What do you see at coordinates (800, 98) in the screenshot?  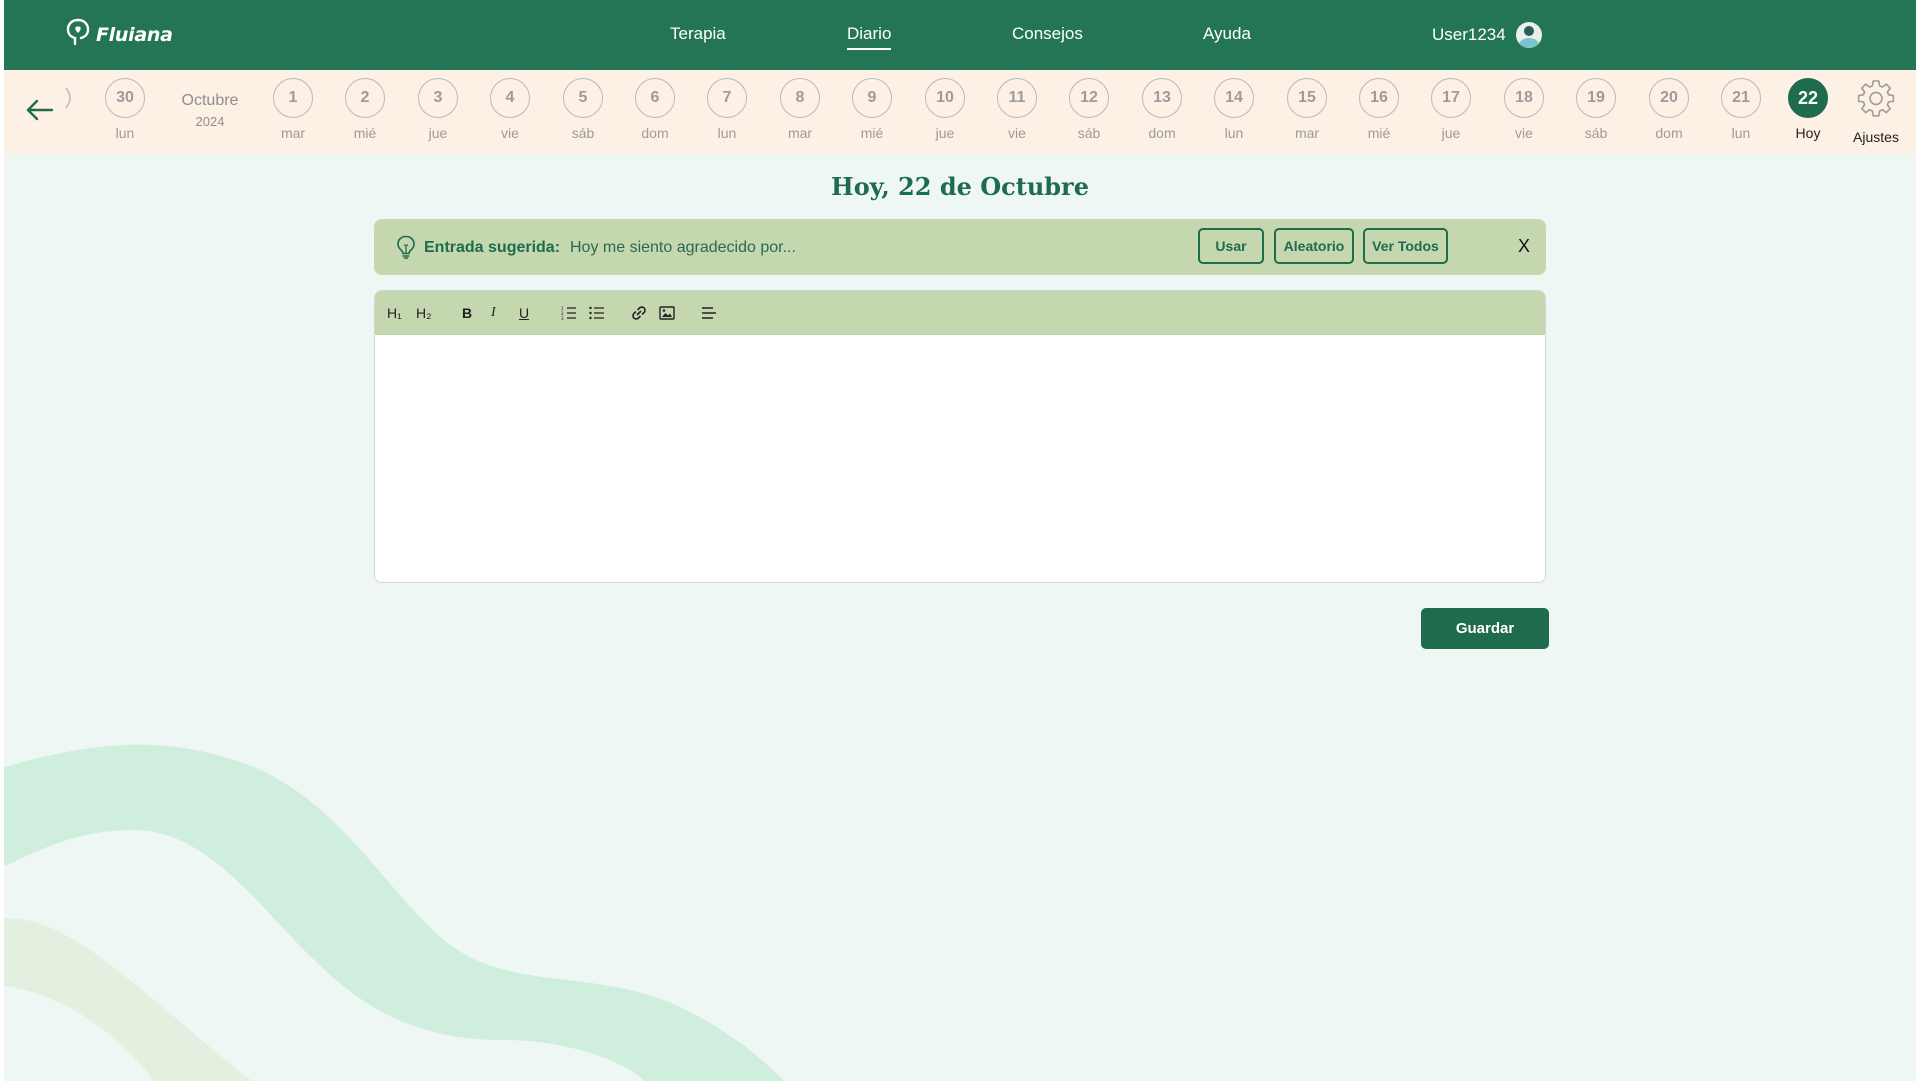 I see `day-number: 8` at bounding box center [800, 98].